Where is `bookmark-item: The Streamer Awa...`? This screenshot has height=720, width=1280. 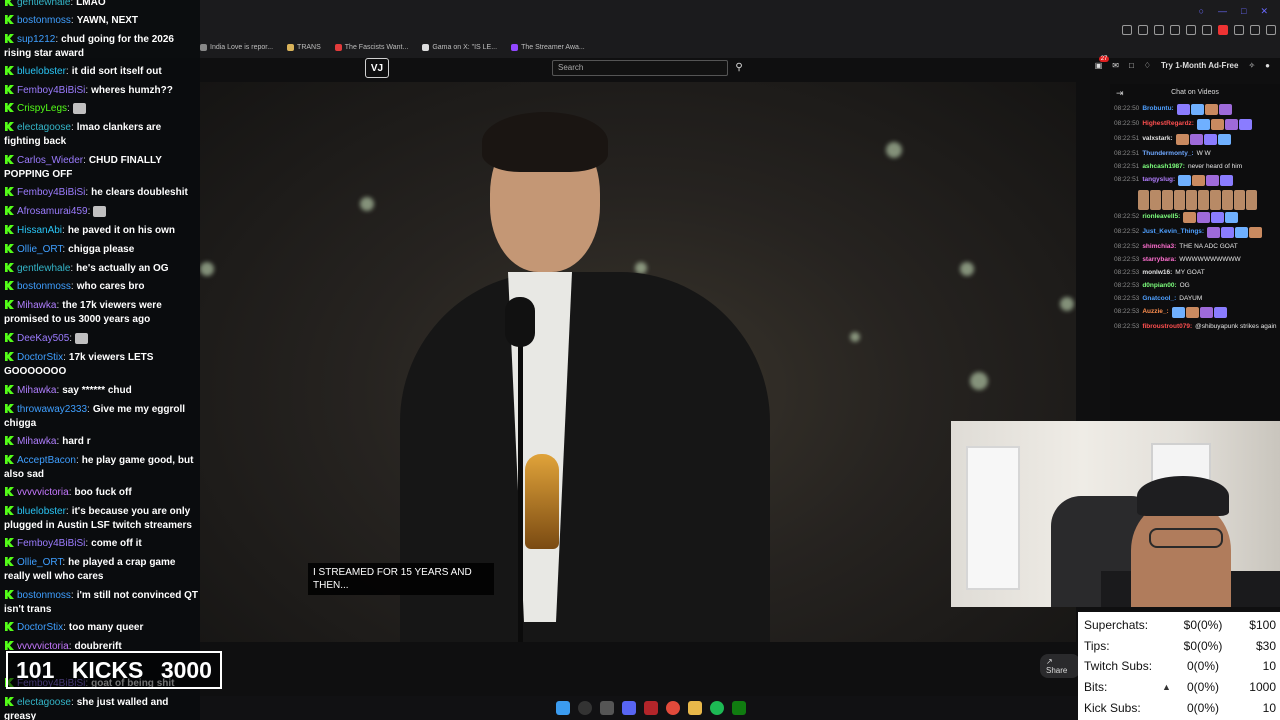 bookmark-item: The Streamer Awa... is located at coordinates (548, 47).